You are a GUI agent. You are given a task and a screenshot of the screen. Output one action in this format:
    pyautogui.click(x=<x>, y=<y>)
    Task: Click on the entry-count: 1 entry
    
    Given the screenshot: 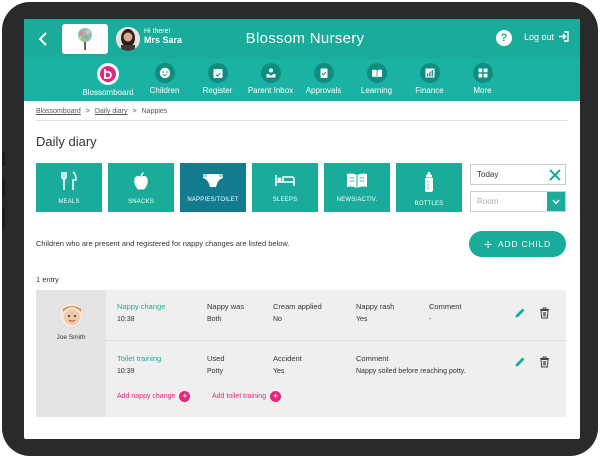 What is the action you would take?
    pyautogui.click(x=47, y=279)
    